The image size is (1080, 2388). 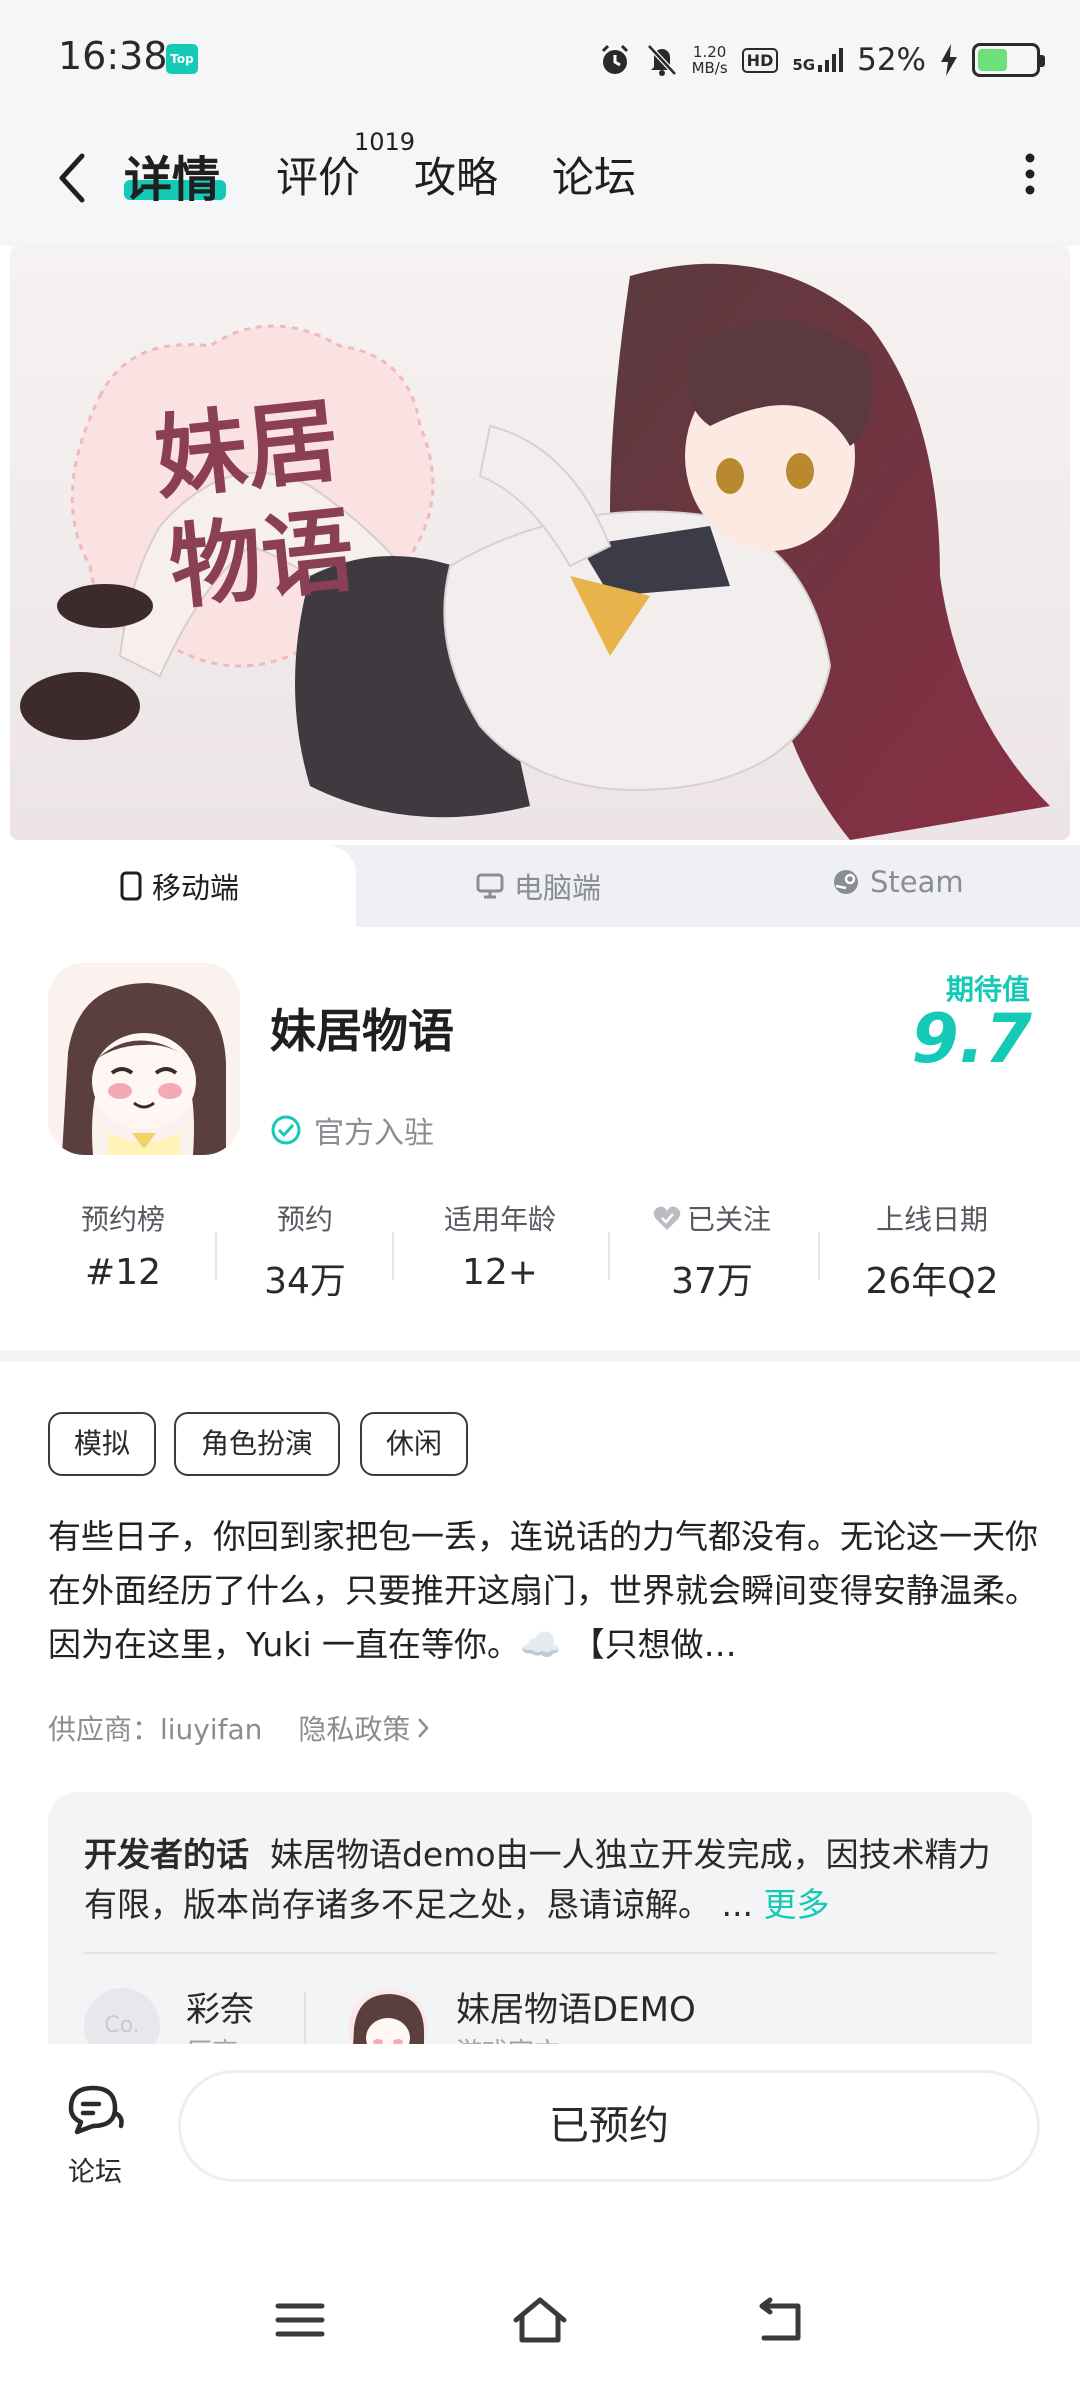 I want to click on stat-reservations: 预约 34万, so click(x=305, y=1251).